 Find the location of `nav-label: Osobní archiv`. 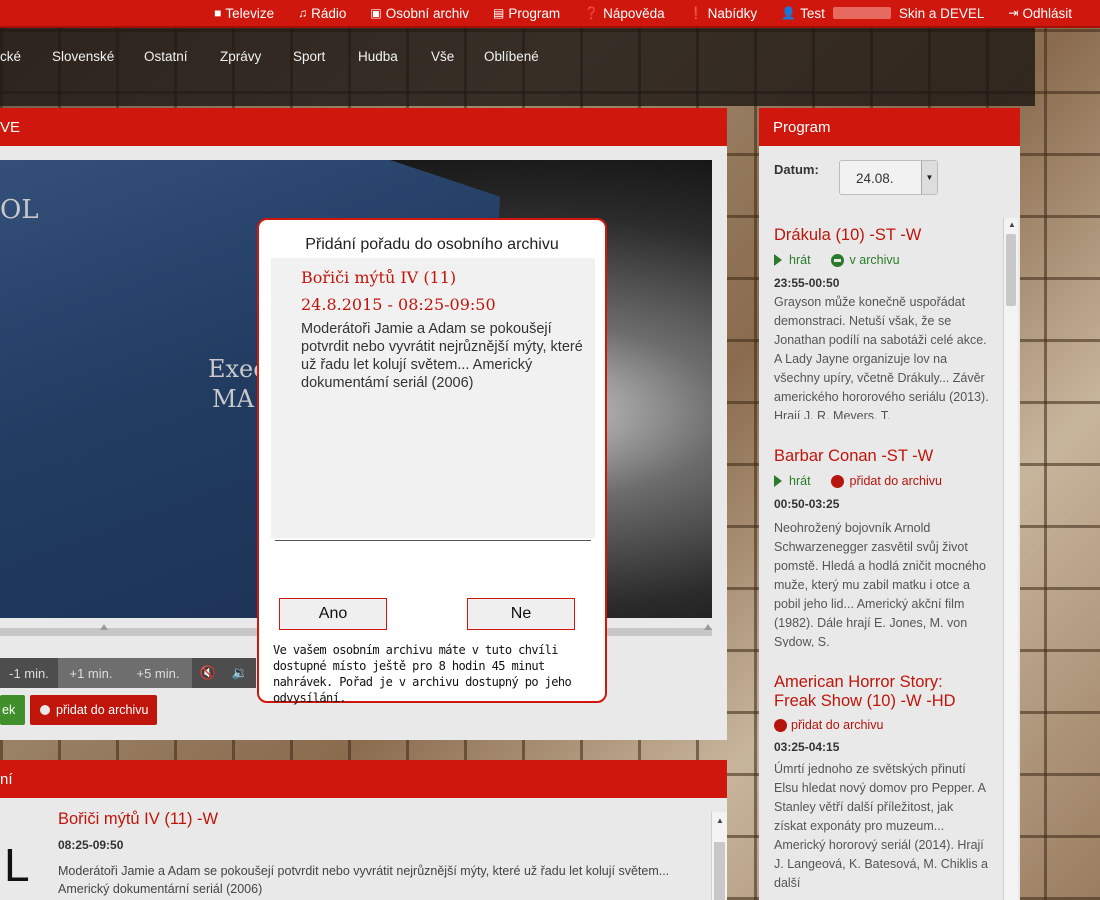

nav-label: Osobní archiv is located at coordinates (427, 13).